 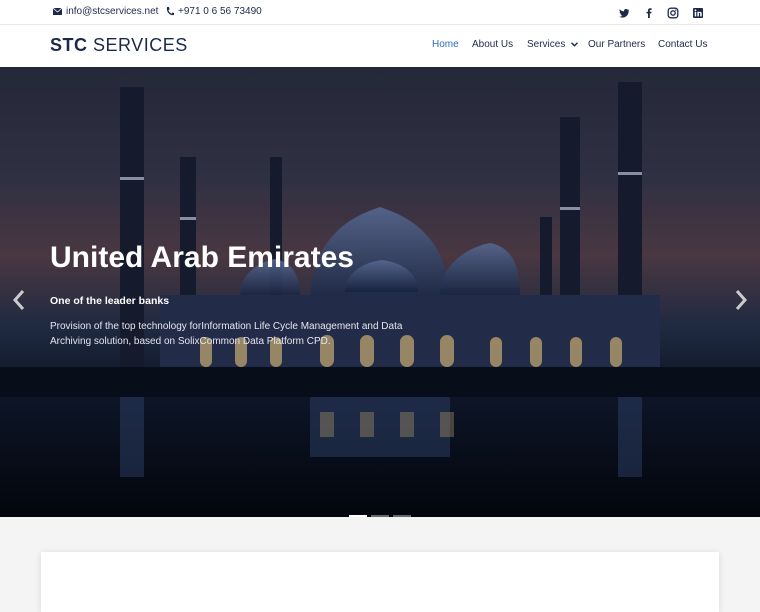 I want to click on nav-contact-us: Contact Us, so click(x=682, y=44).